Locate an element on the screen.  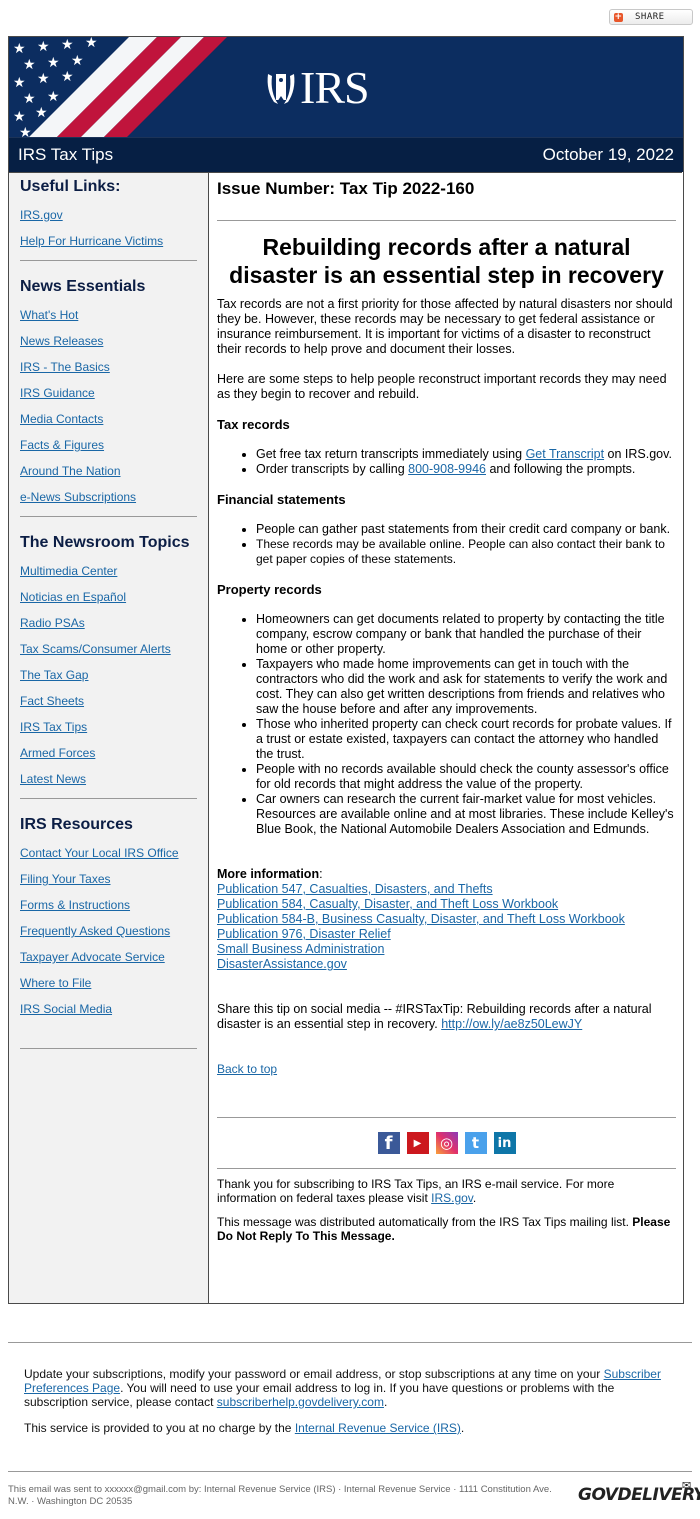
phone-link: 800-908-9946 is located at coordinates (447, 469).